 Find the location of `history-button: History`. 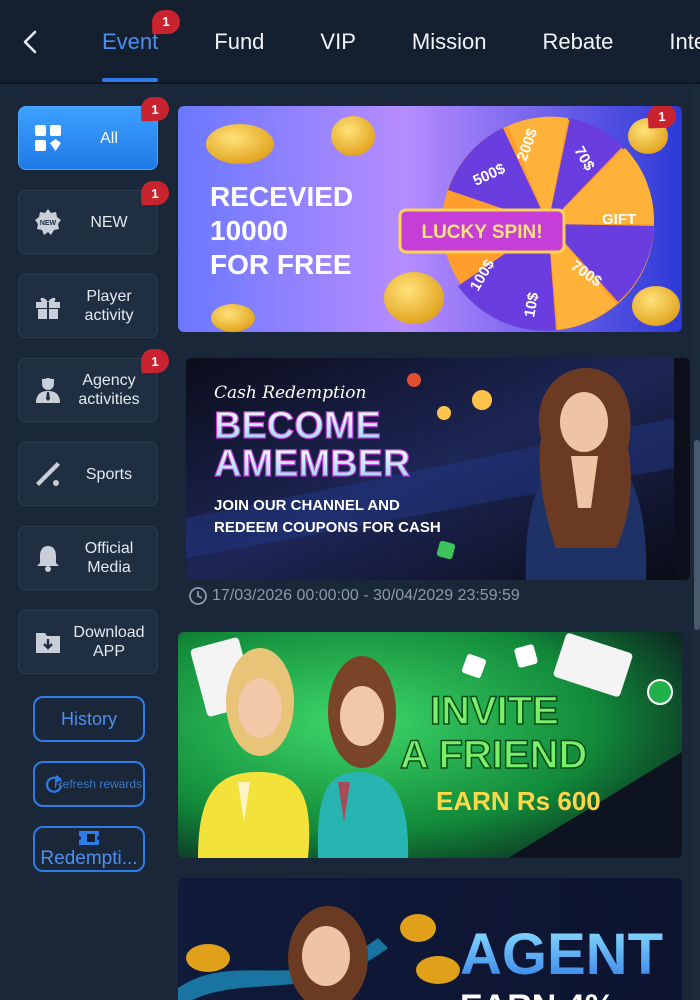

history-button: History is located at coordinates (89, 719).